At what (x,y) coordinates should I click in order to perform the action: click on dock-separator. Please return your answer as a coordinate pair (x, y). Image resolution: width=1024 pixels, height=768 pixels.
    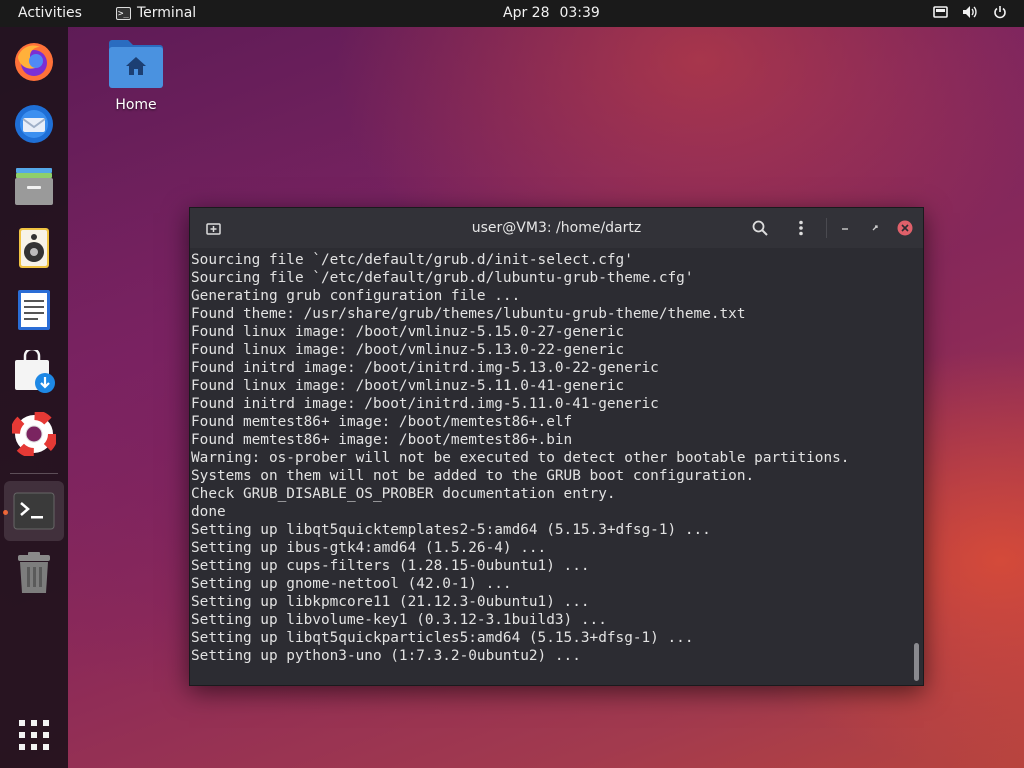
    Looking at the image, I should click on (34, 473).